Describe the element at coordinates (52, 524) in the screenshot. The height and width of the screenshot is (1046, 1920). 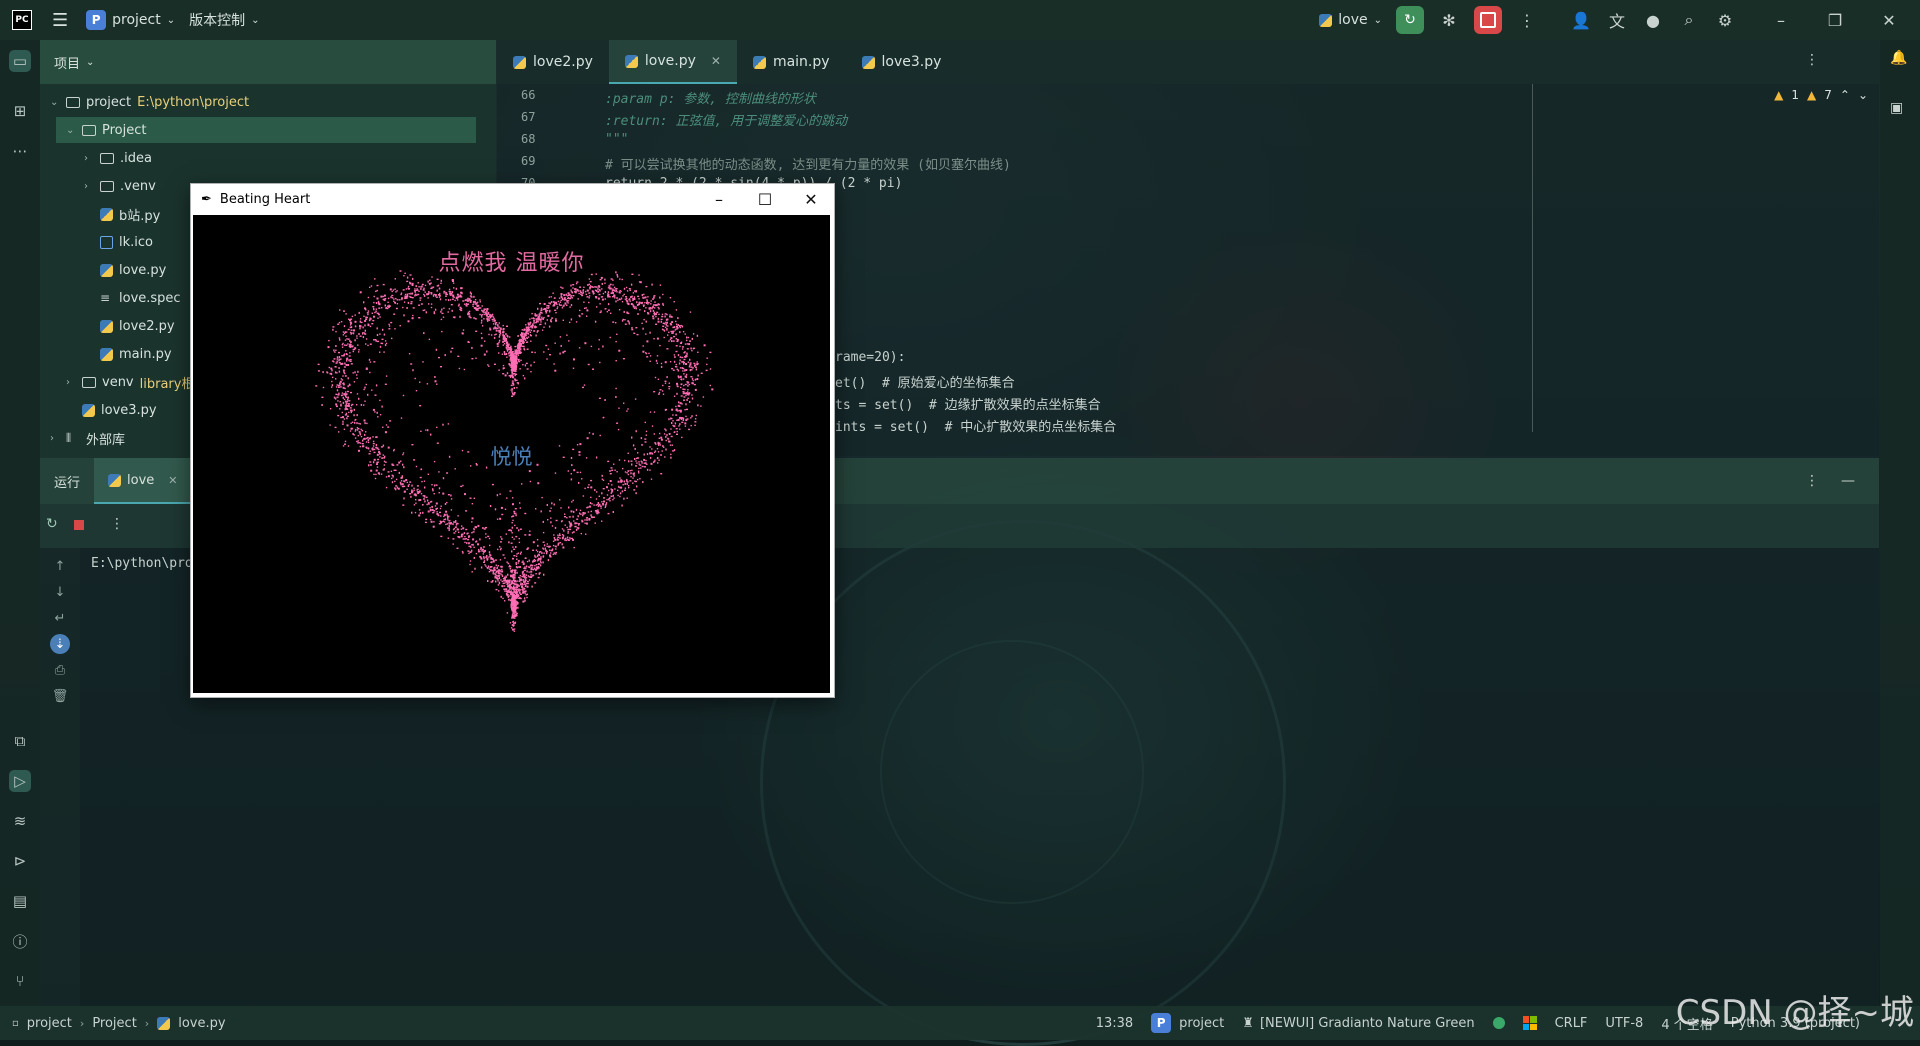
I see `rerun-icon: ↻` at that location.